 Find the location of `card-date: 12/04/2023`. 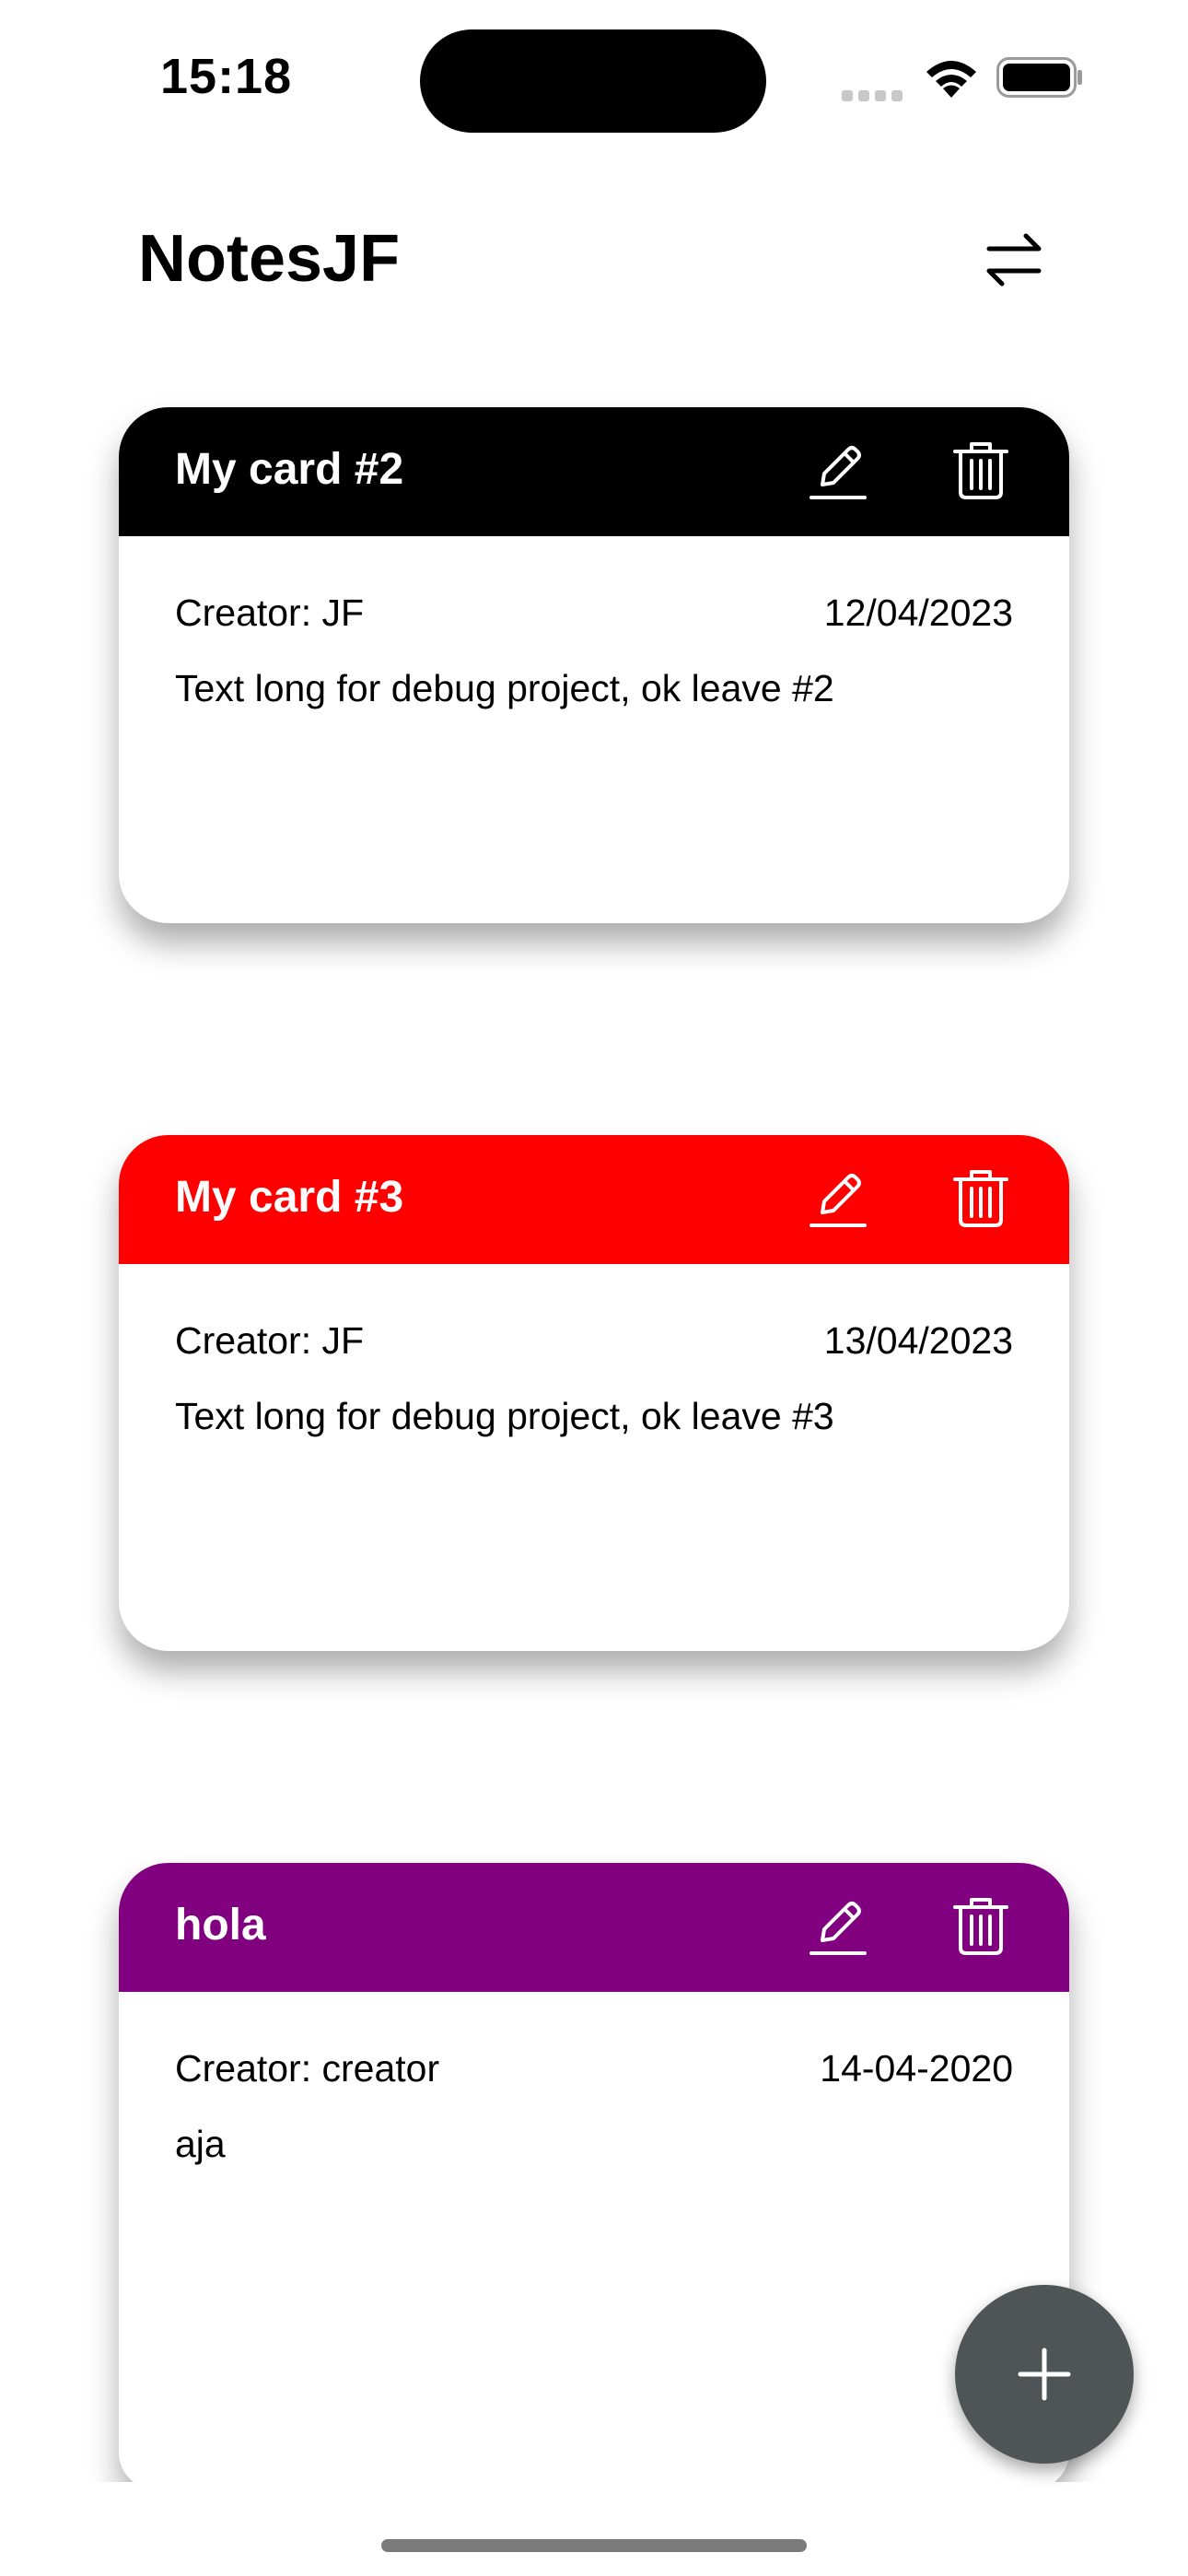

card-date: 12/04/2023 is located at coordinates (918, 612).